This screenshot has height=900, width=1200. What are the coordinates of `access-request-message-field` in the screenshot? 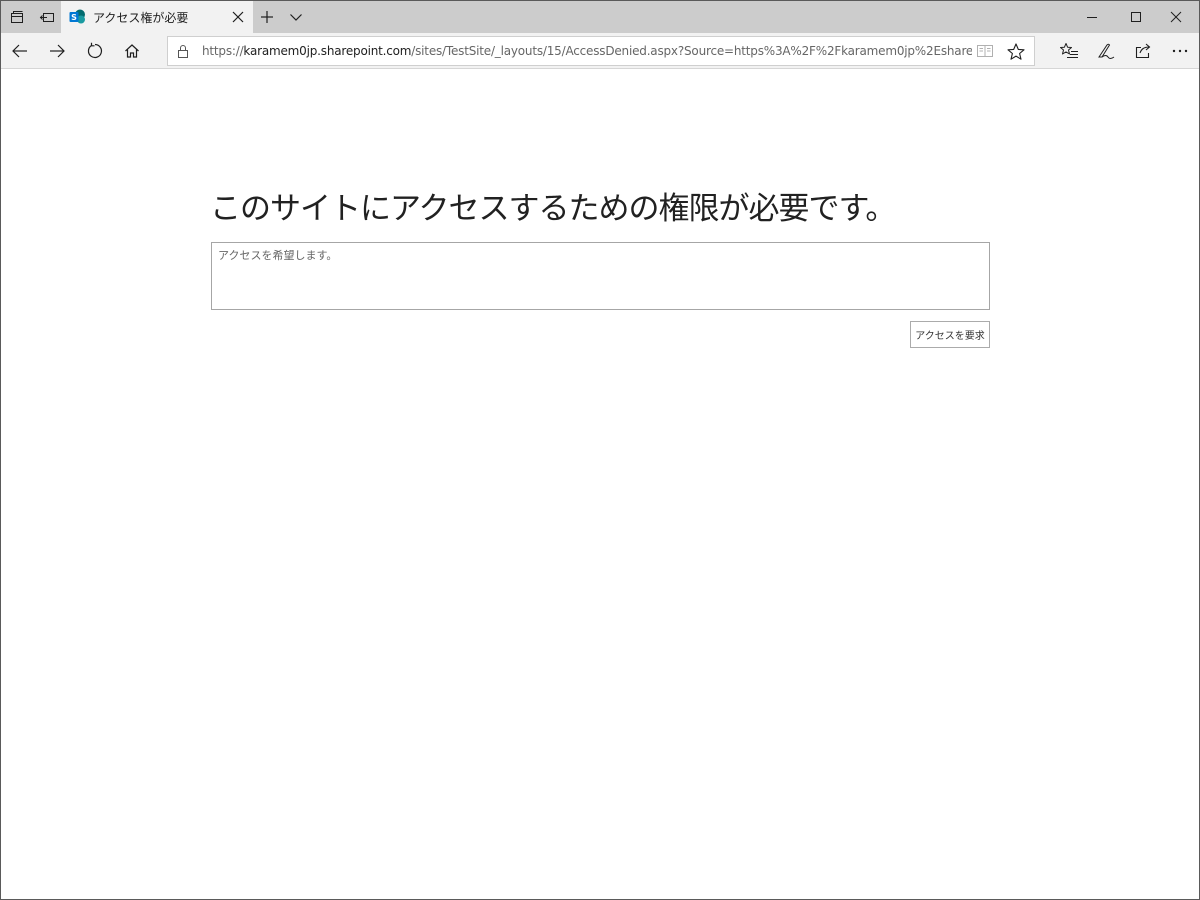 It's located at (600, 276).